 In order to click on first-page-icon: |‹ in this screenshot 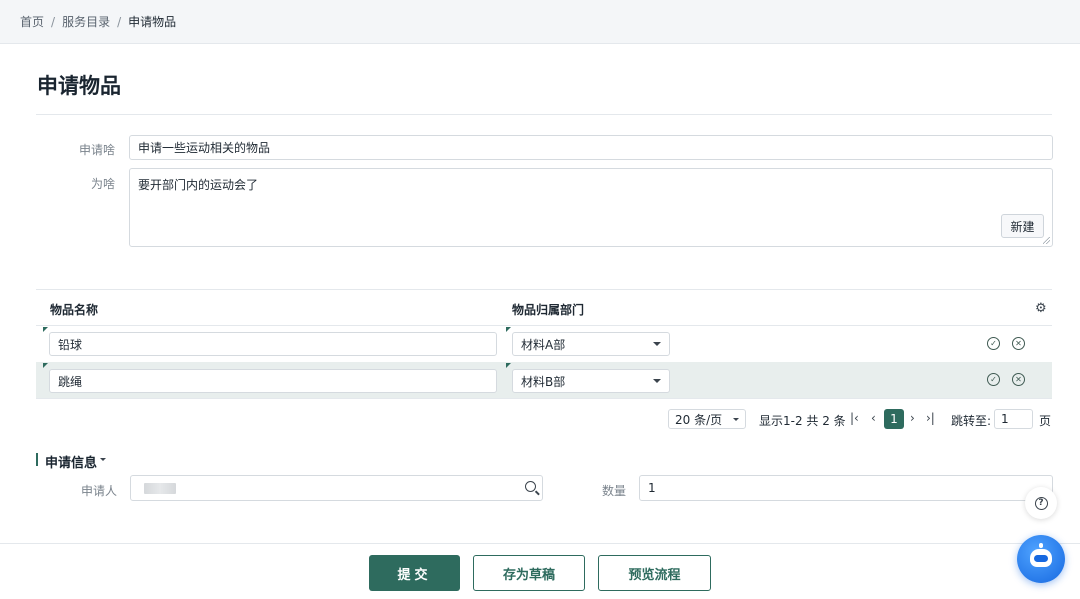, I will do `click(854, 418)`.